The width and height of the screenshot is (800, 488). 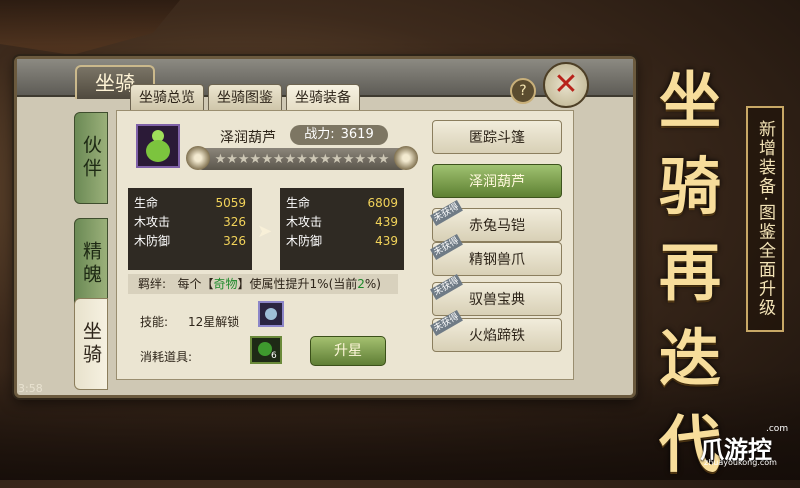 I want to click on logo-suffix: .com, so click(x=777, y=429).